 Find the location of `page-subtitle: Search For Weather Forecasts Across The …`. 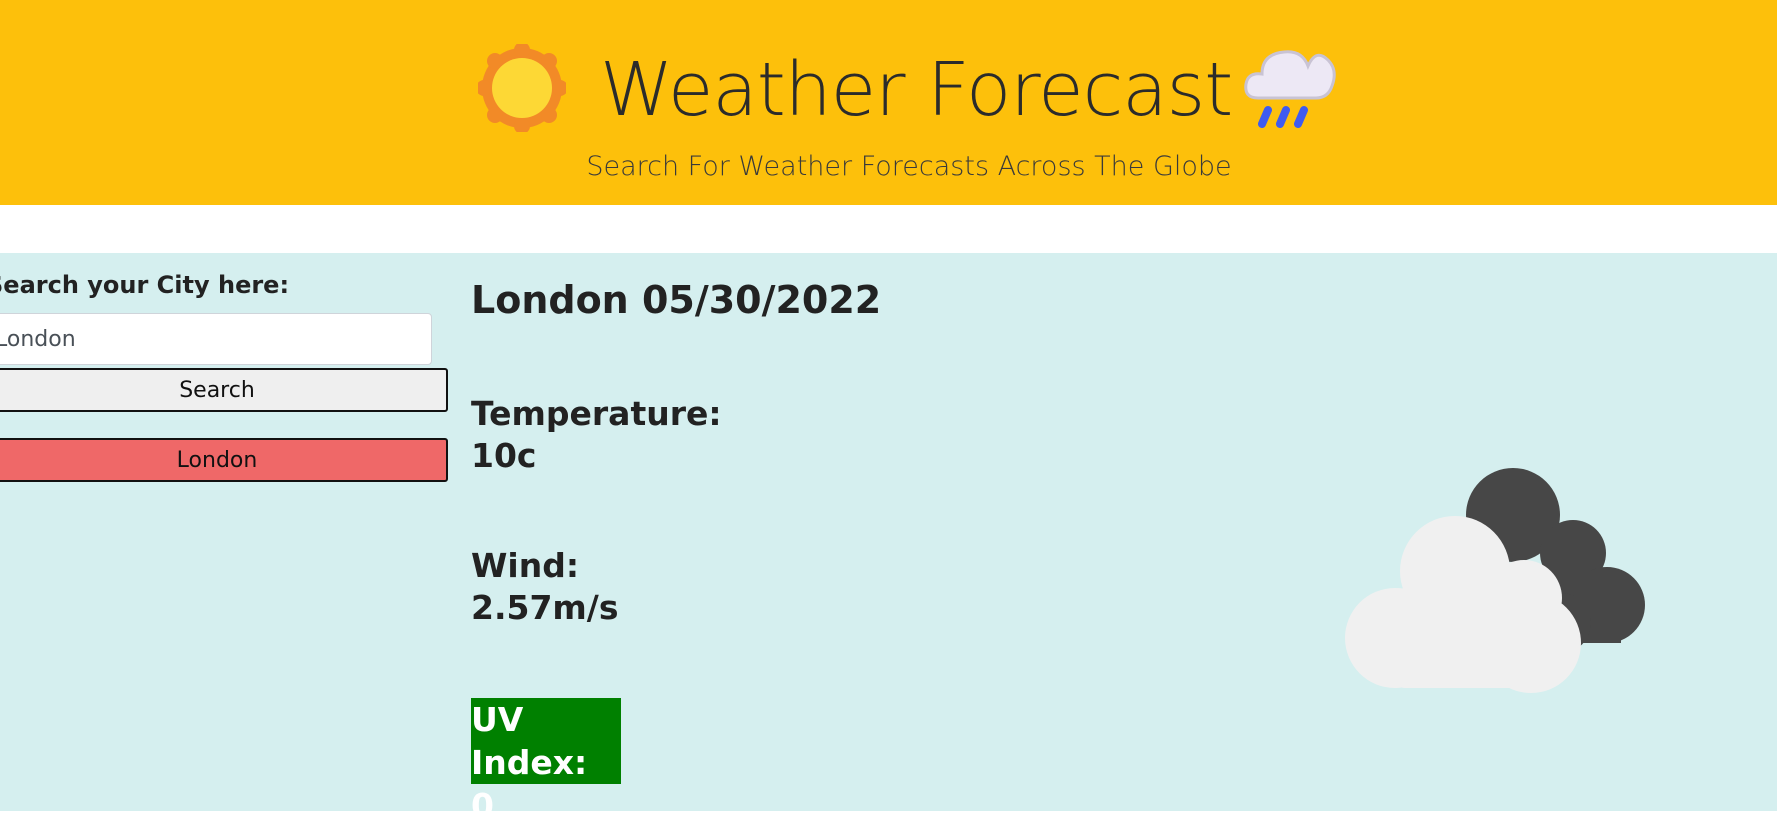

page-subtitle: Search For Weather Forecasts Across The … is located at coordinates (909, 166).